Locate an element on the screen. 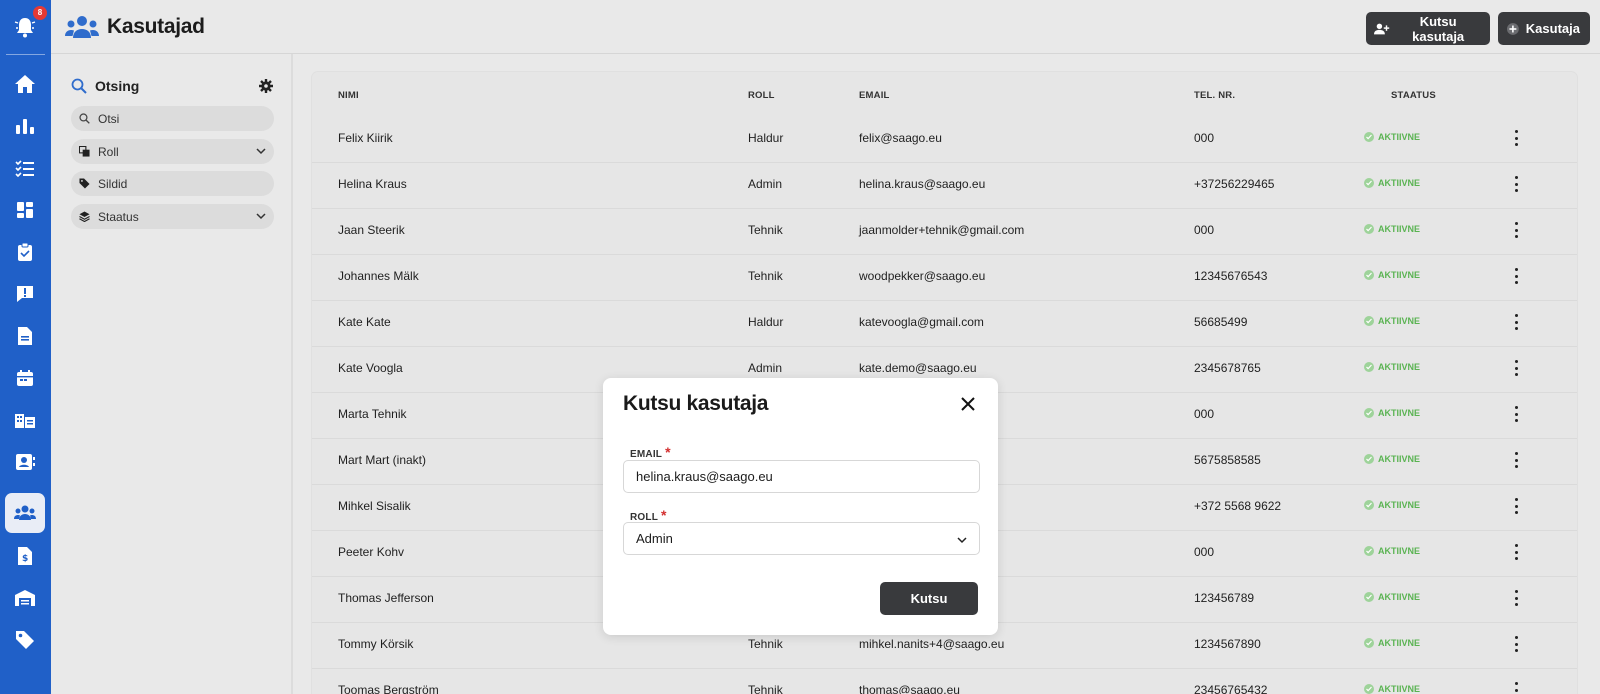  calendar-icon is located at coordinates (25, 378).